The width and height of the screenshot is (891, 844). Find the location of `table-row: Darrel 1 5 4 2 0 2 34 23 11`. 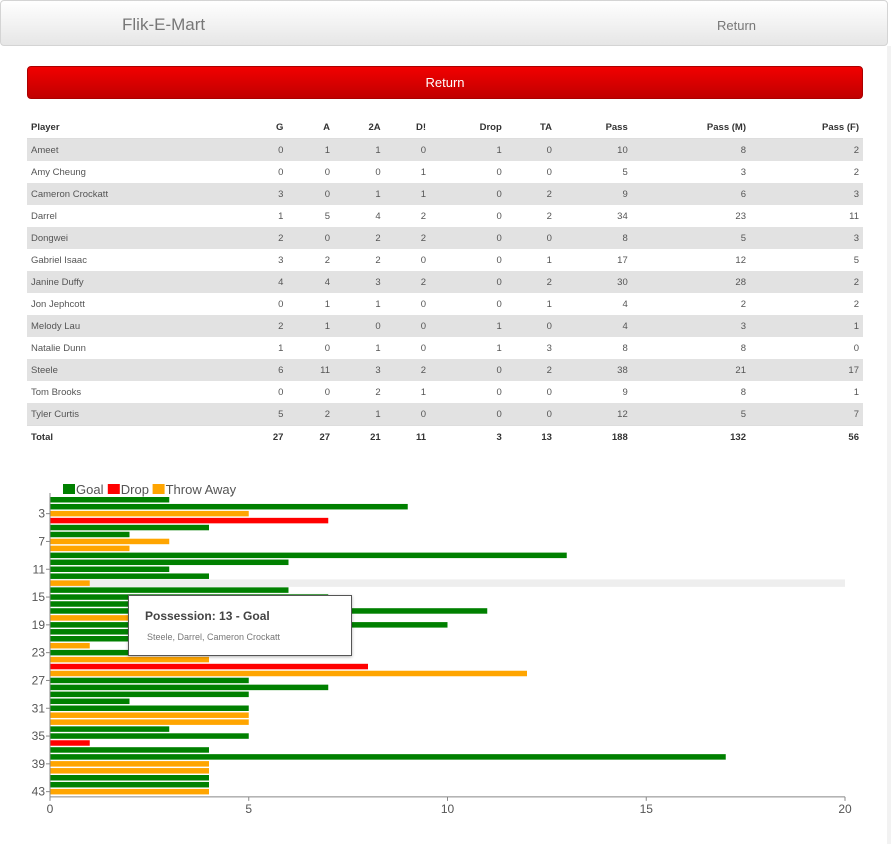

table-row: Darrel 1 5 4 2 0 2 34 23 11 is located at coordinates (445, 216).